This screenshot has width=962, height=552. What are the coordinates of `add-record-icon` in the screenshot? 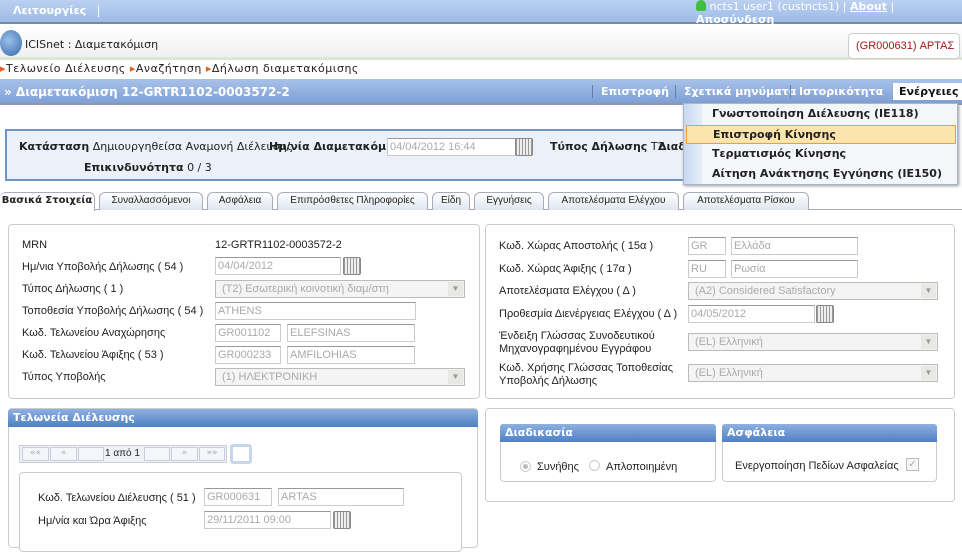 It's located at (241, 454).